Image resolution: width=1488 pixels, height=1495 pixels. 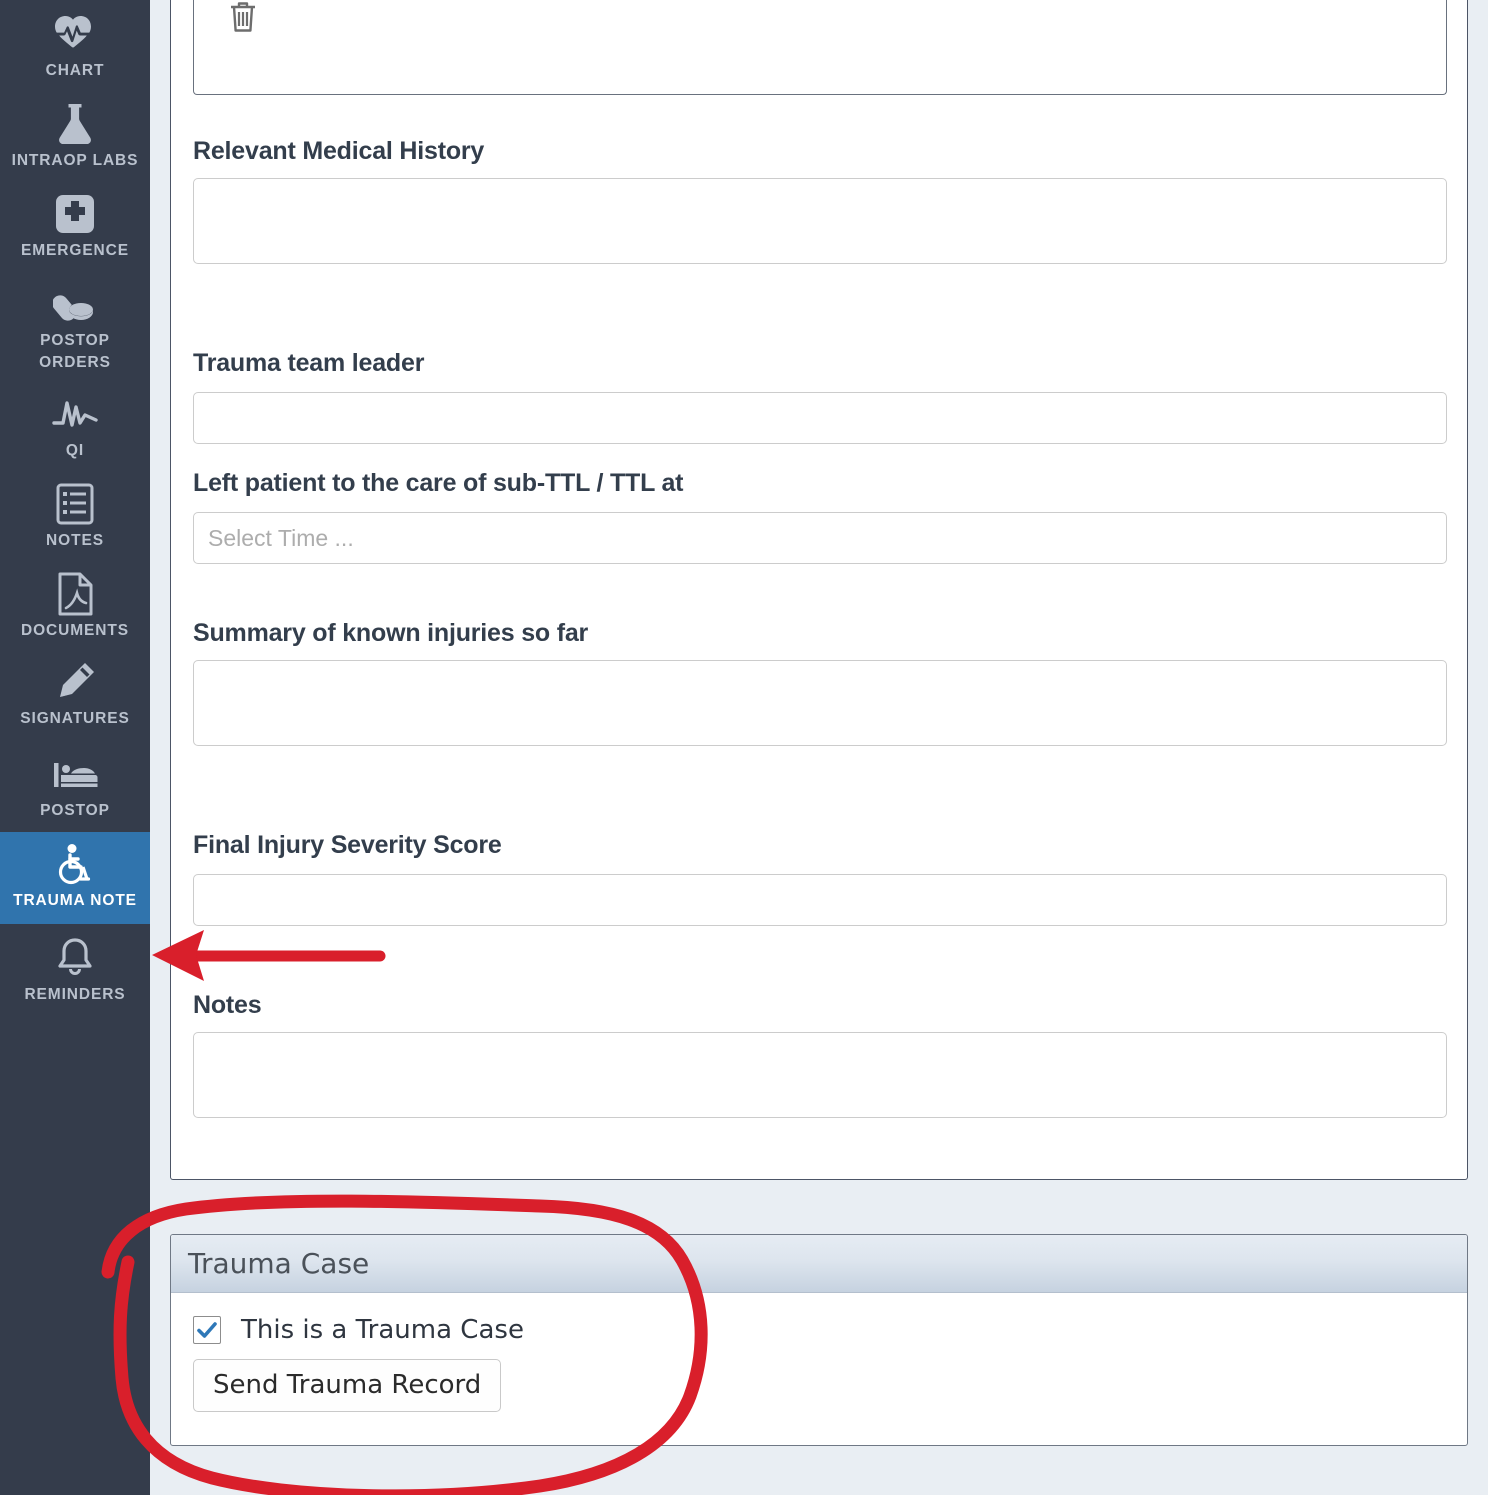 What do you see at coordinates (75, 124) in the screenshot?
I see `flask-icon` at bounding box center [75, 124].